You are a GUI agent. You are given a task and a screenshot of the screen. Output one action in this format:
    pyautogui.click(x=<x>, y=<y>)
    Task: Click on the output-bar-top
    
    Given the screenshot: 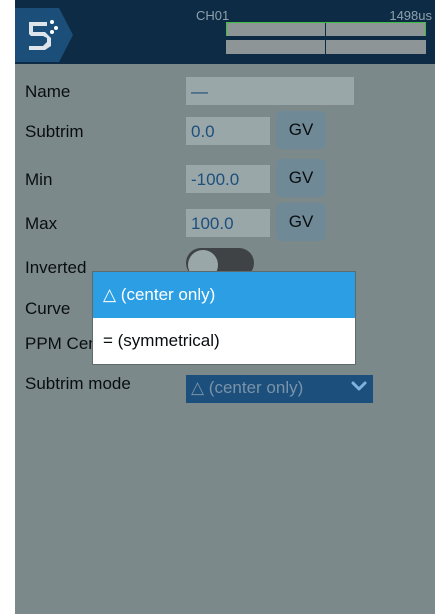 What is the action you would take?
    pyautogui.click(x=326, y=29)
    